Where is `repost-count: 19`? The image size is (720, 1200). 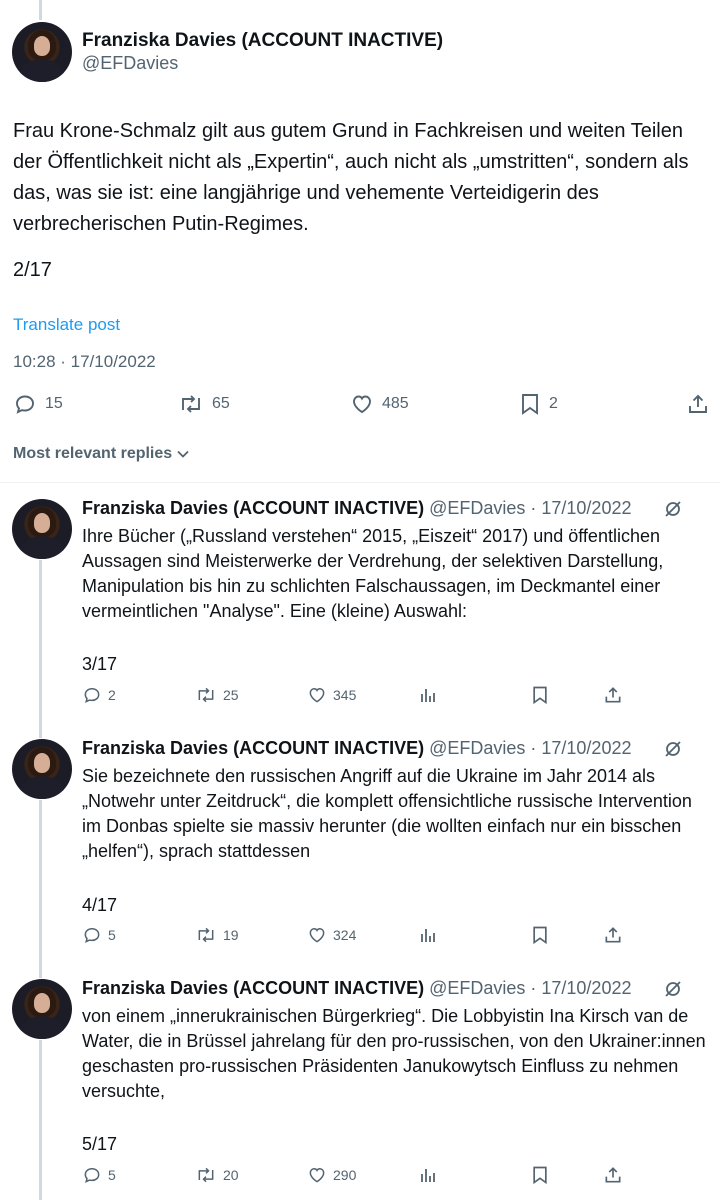
repost-count: 19 is located at coordinates (231, 935).